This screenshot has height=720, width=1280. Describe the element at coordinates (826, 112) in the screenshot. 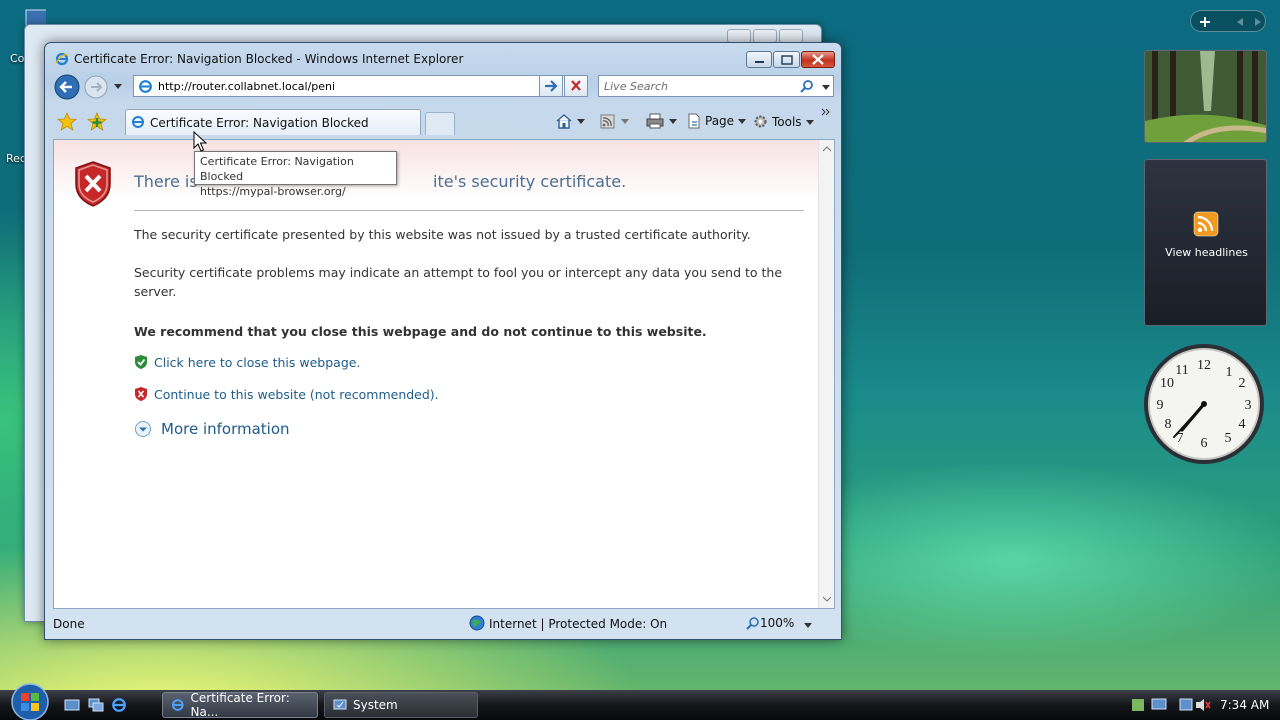

I see `chevron-more-icon` at that location.